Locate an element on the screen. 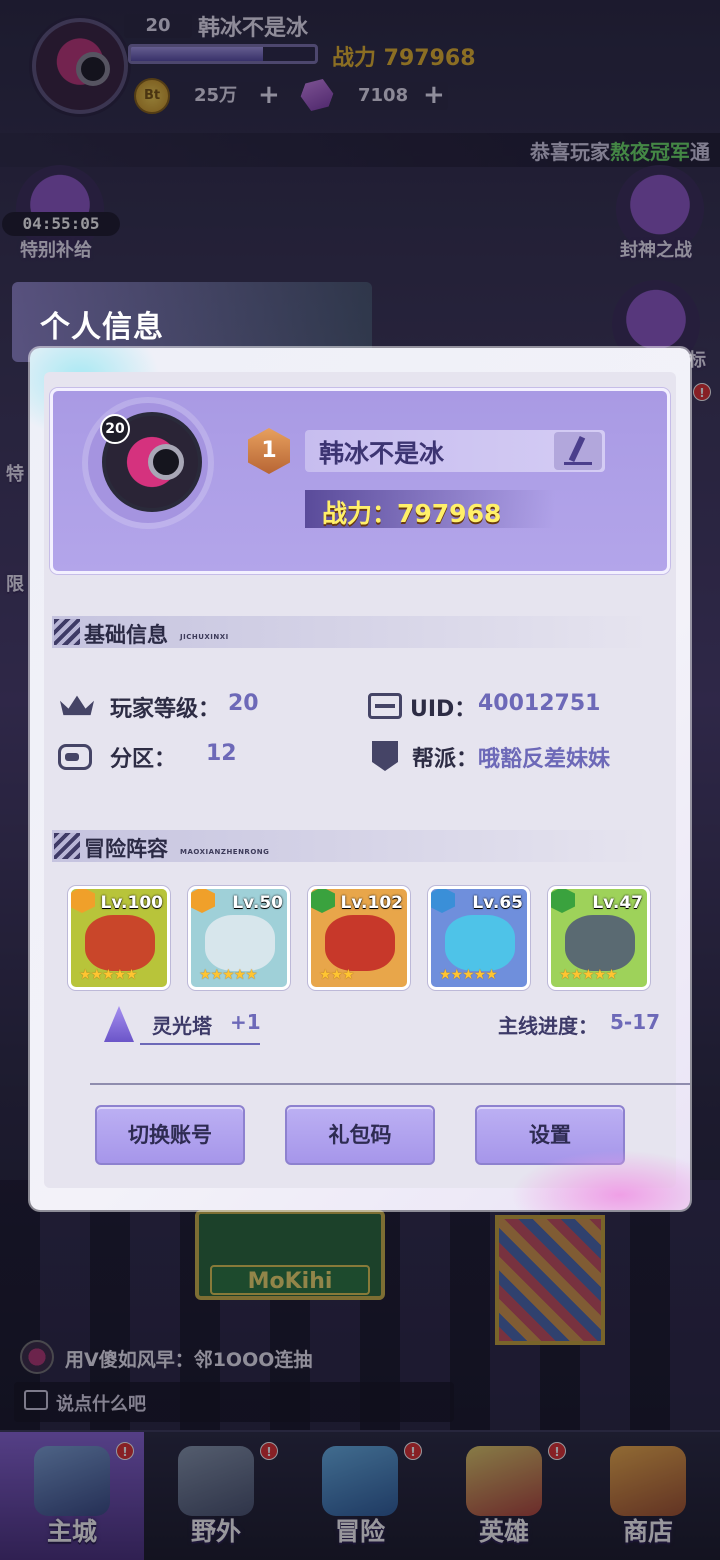 This screenshot has width=720, height=1560. switch-account-button: 切换账号 is located at coordinates (170, 1135).